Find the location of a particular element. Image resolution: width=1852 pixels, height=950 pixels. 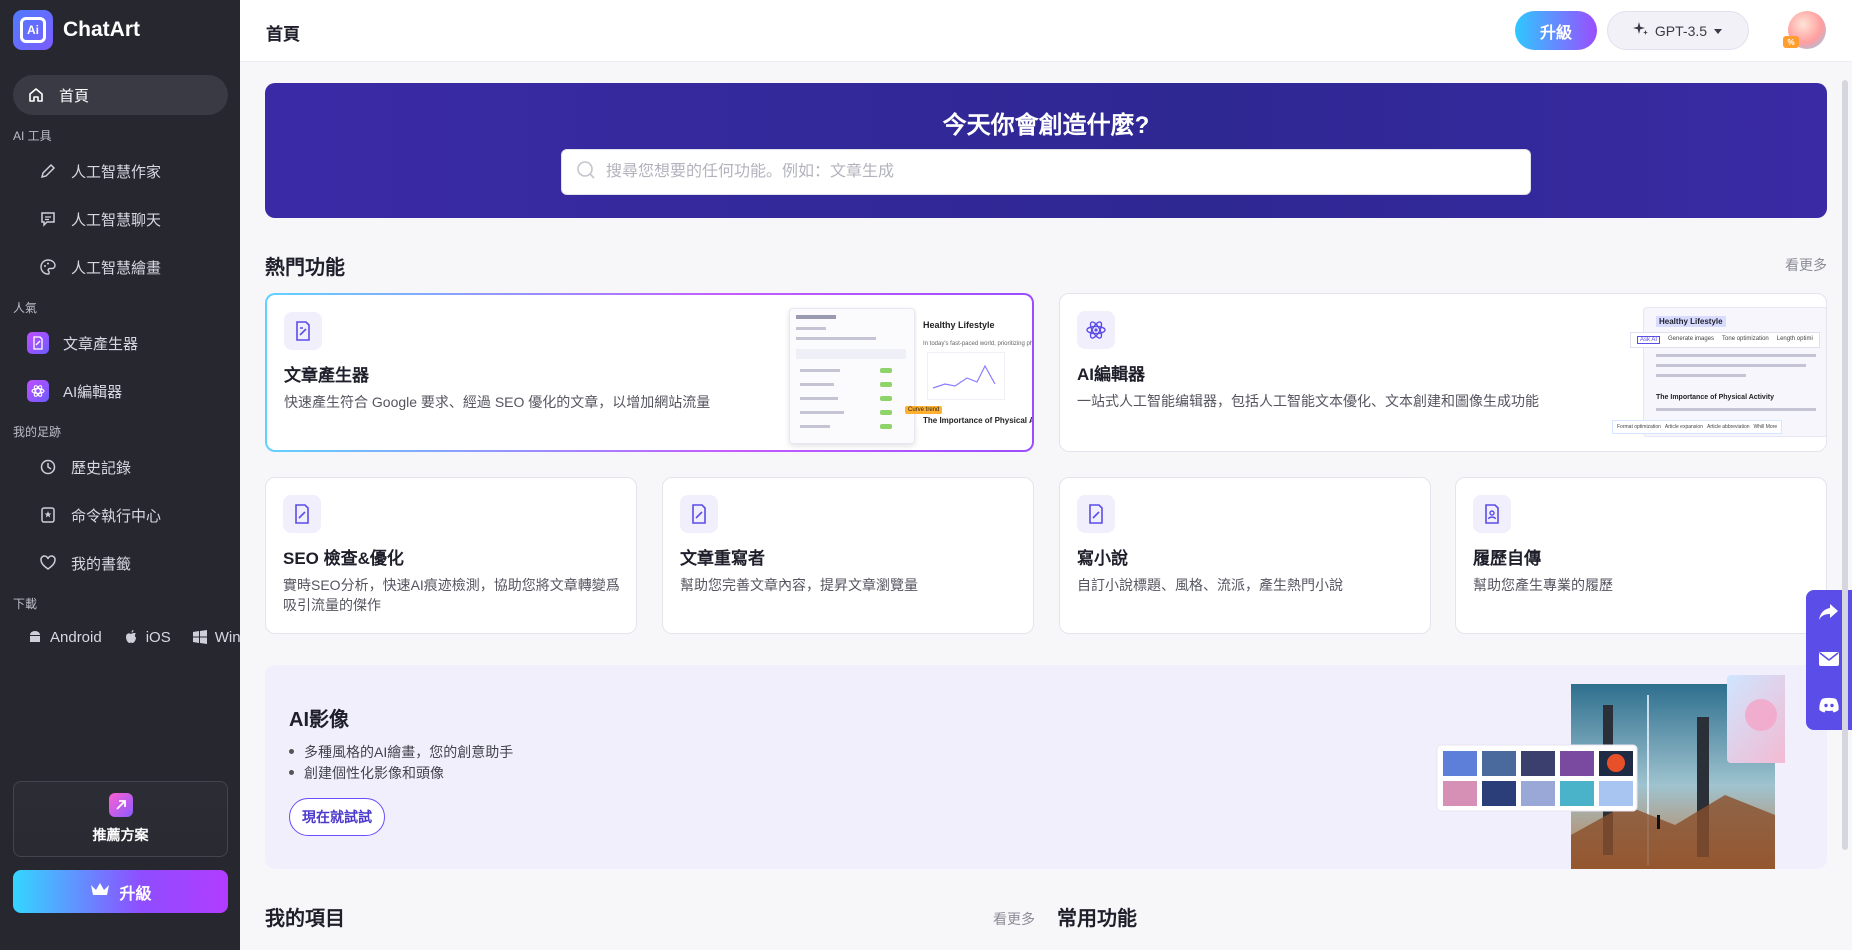

sidebar-upgrade-button: 升級 is located at coordinates (120, 891).